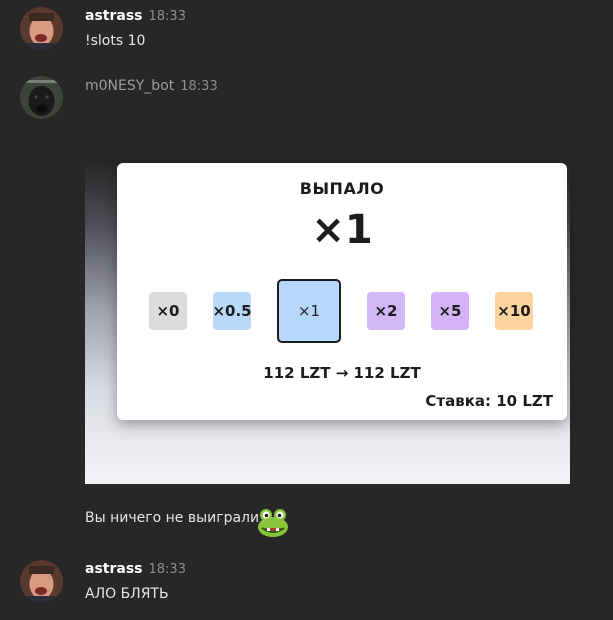  I want to click on multiplier-x0: ×0, so click(168, 311).